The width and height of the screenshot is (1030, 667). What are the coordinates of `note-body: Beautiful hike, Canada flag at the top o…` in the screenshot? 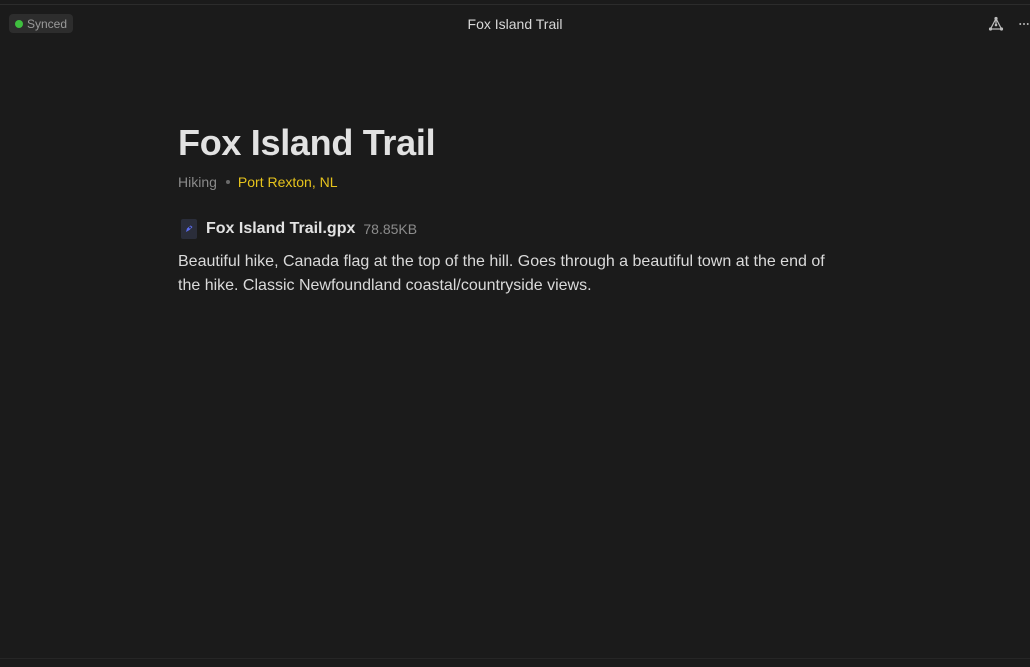 It's located at (513, 274).